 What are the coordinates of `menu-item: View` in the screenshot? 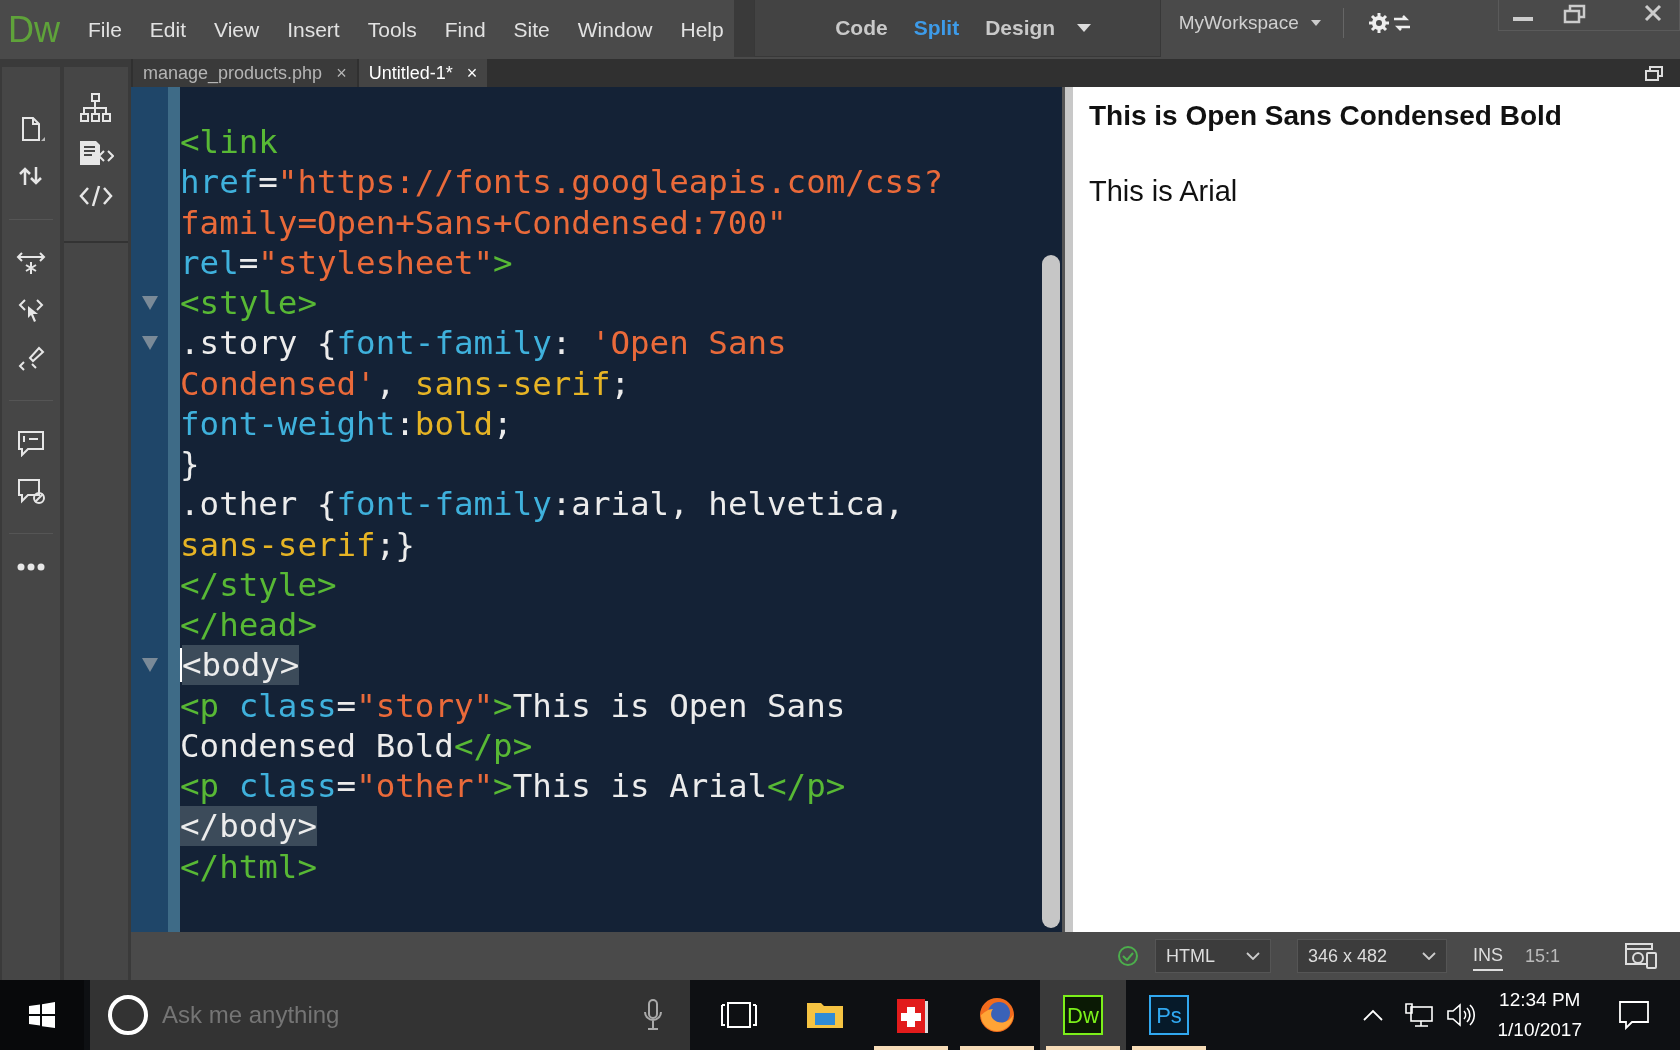 It's located at (237, 29).